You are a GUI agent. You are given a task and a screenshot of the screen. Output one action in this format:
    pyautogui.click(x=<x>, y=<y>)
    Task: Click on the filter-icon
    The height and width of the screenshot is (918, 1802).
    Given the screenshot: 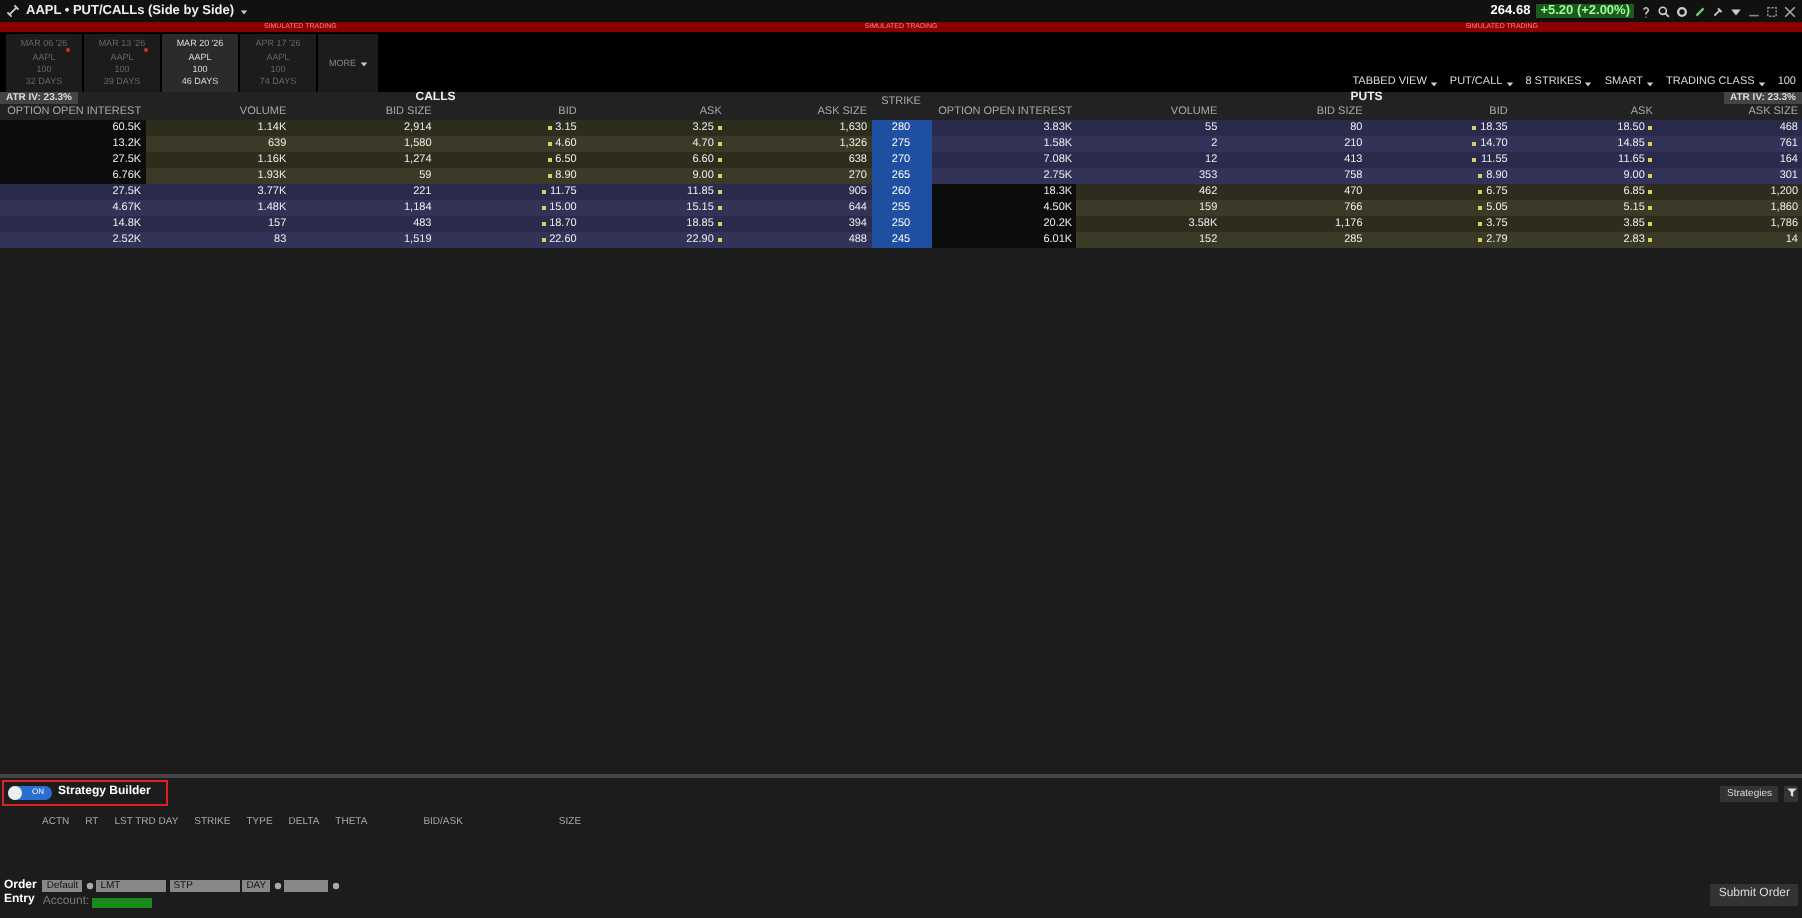 What is the action you would take?
    pyautogui.click(x=1791, y=792)
    